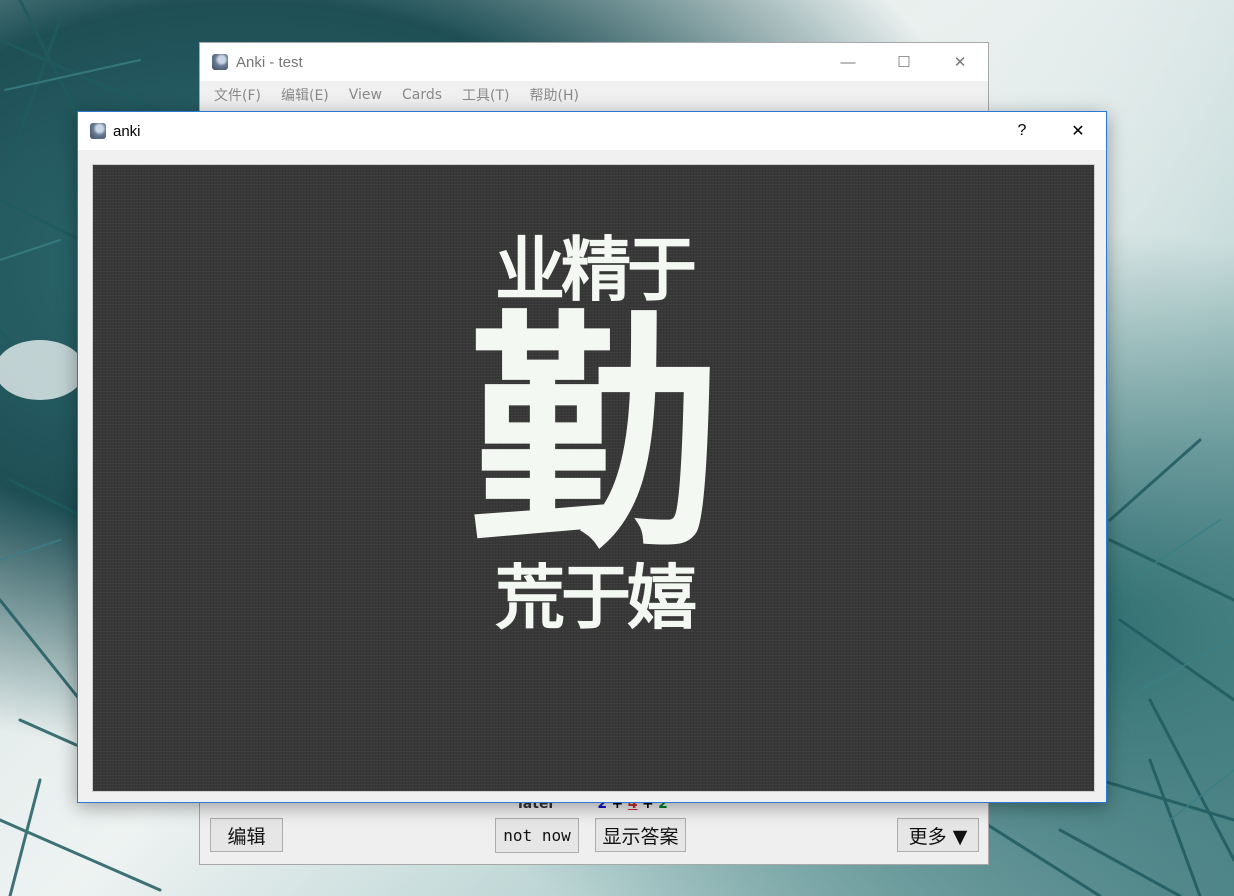  I want to click on motto-line-bottom: 荒于嬉, so click(596, 598).